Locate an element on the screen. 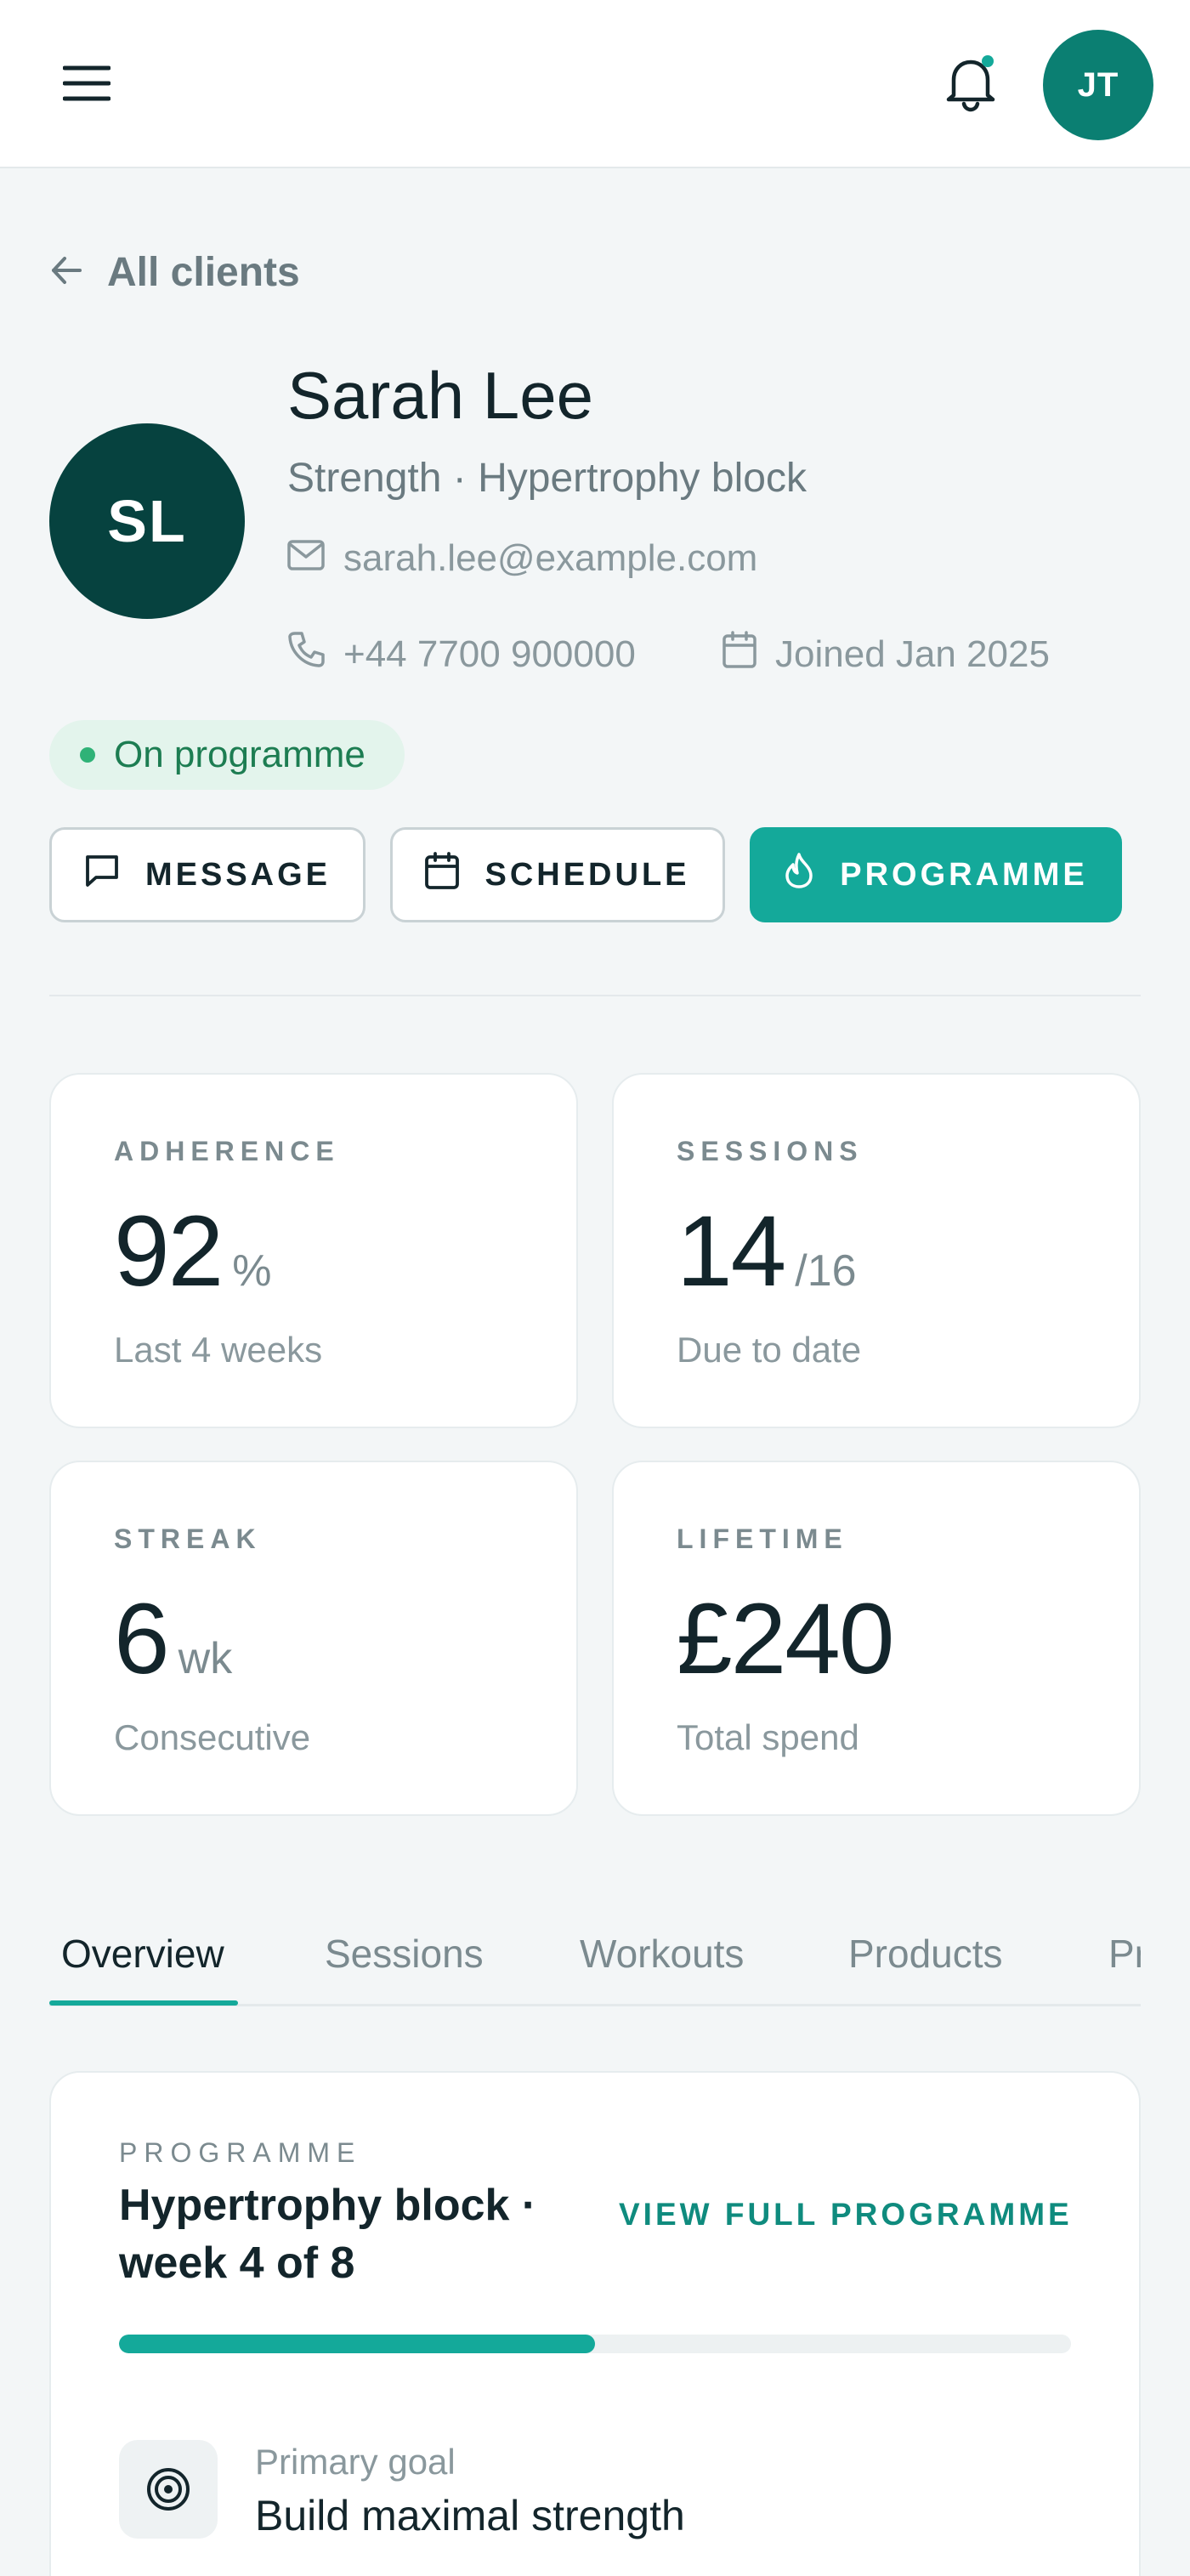 This screenshot has height=2576, width=1190. view-full-programme-link: VIEW FULL PROGRAMME is located at coordinates (846, 2215).